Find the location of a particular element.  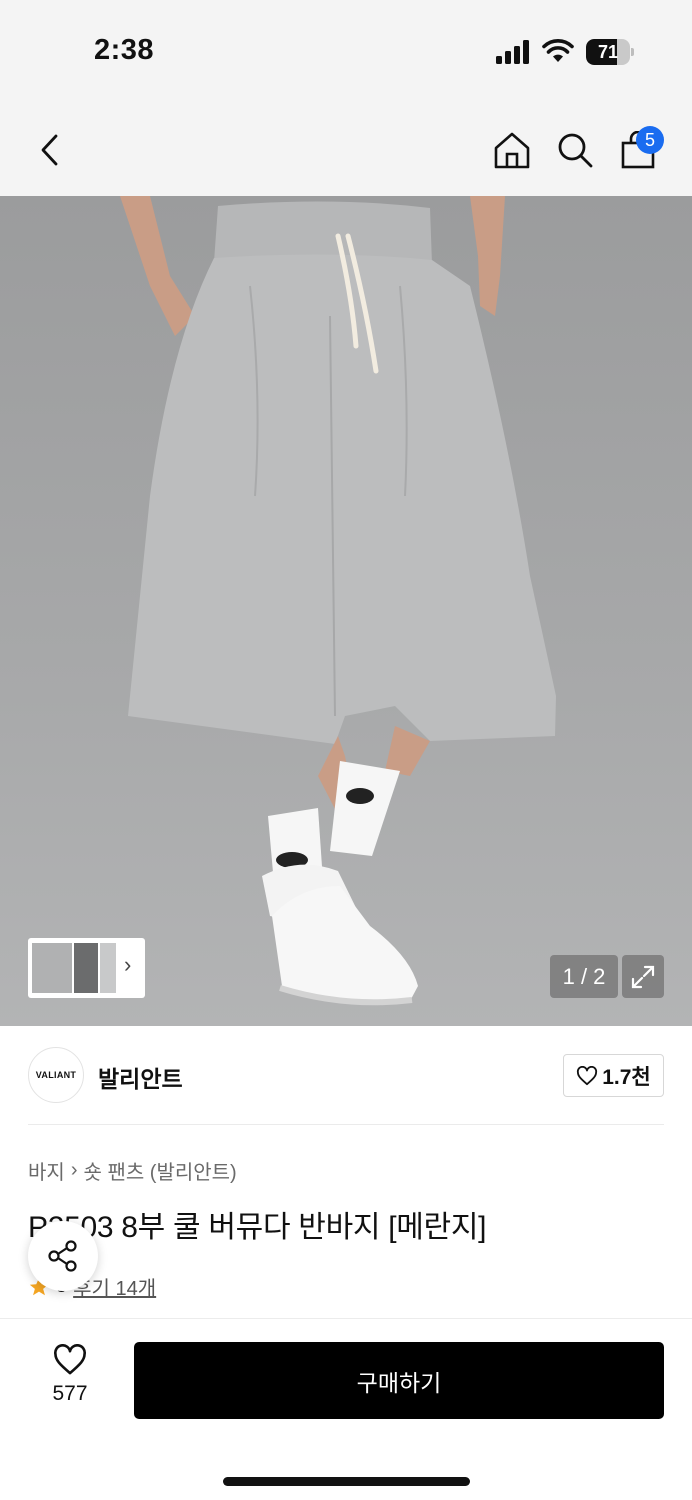

chevron-left-icon is located at coordinates (49, 150).